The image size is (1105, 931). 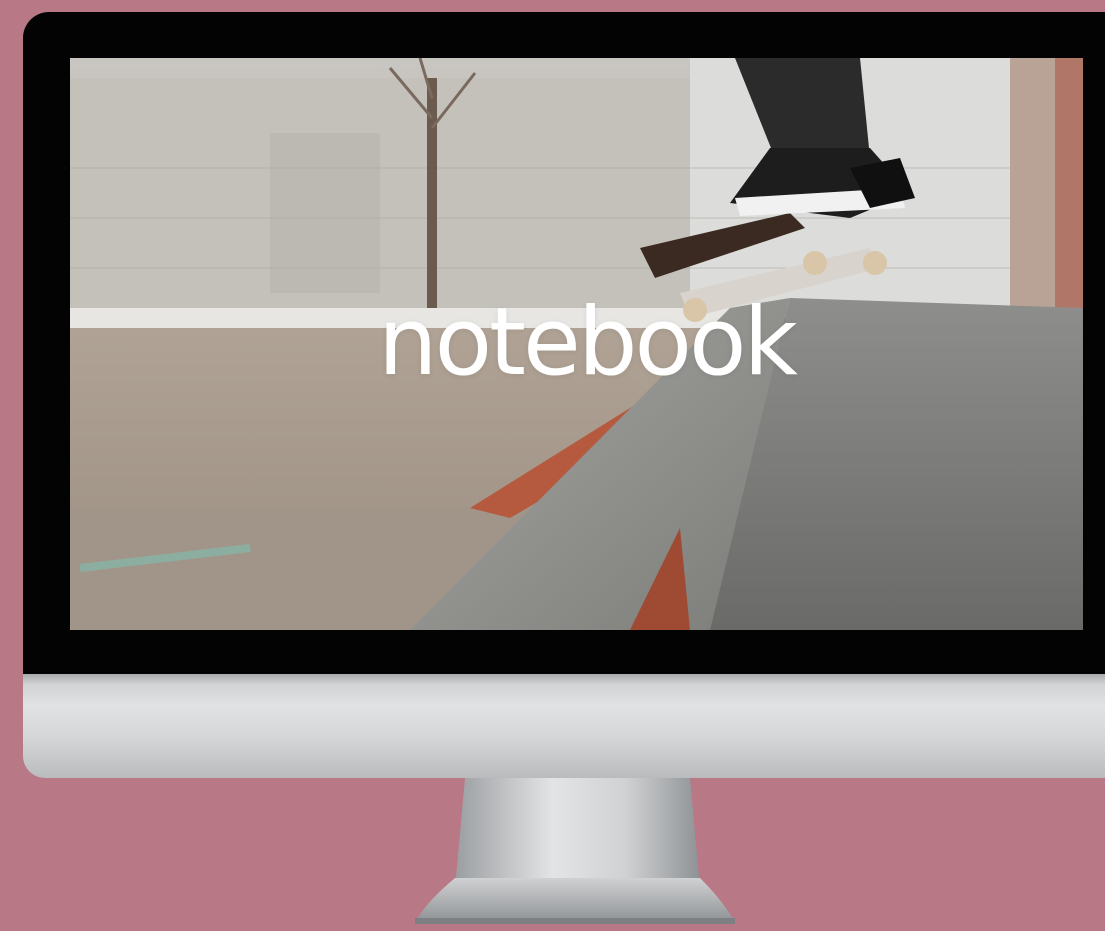 I want to click on monitor-chin, so click(x=564, y=726).